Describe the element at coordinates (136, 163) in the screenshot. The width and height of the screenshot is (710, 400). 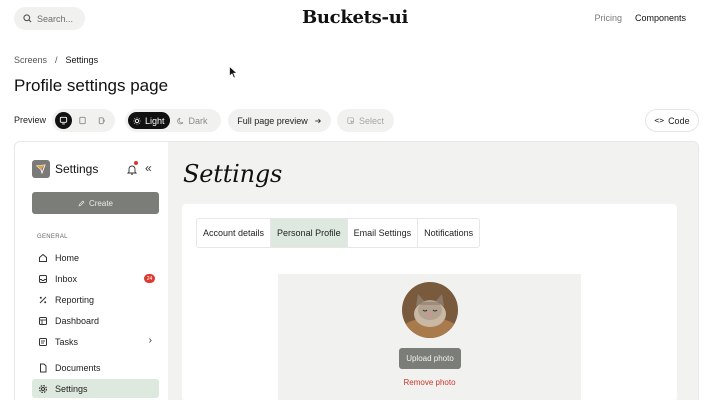
I see `notification-dot` at that location.